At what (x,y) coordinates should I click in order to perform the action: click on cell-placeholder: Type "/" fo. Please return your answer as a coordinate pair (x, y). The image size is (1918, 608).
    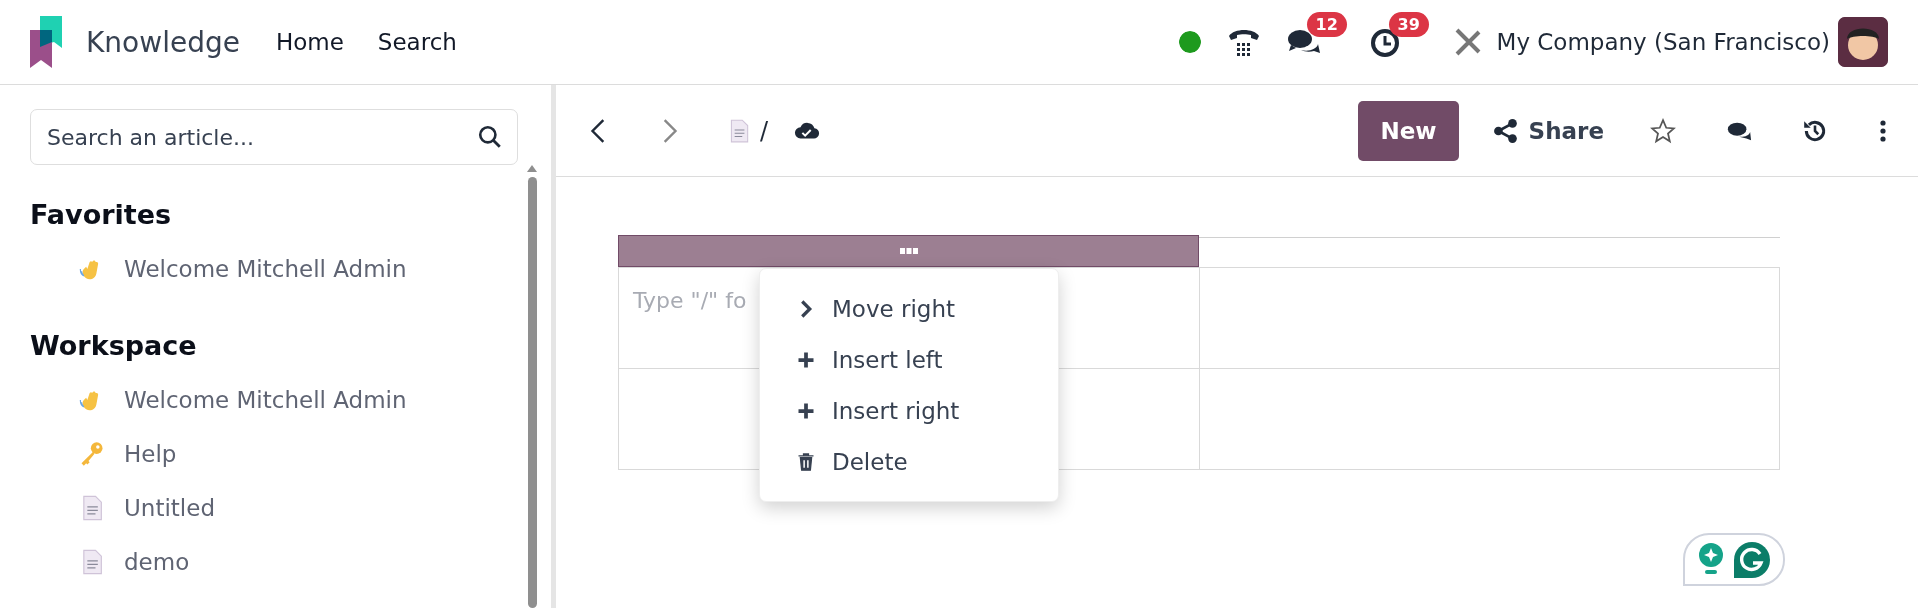
    Looking at the image, I should click on (690, 300).